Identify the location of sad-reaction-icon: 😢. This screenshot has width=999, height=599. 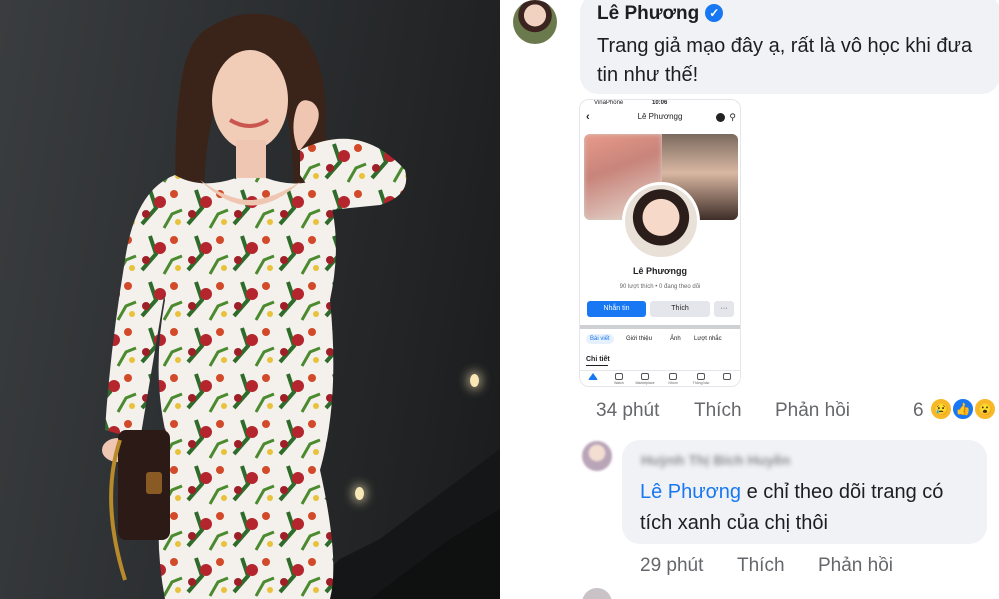
(941, 409).